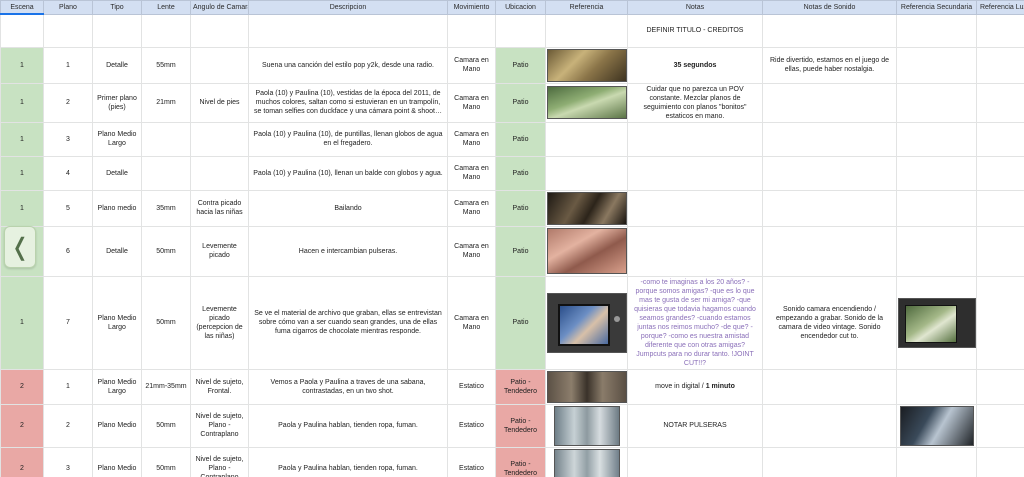 This screenshot has height=477, width=1024. I want to click on cell-descripcion: Hacen e intercambian pulseras., so click(348, 251).